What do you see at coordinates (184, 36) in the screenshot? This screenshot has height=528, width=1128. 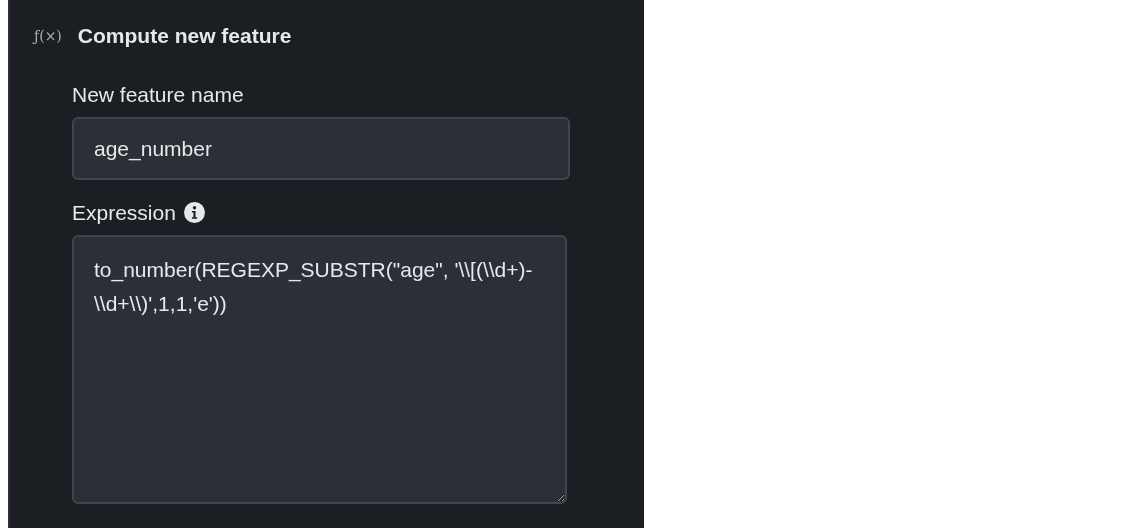 I see `panel-title: Compute new feature` at bounding box center [184, 36].